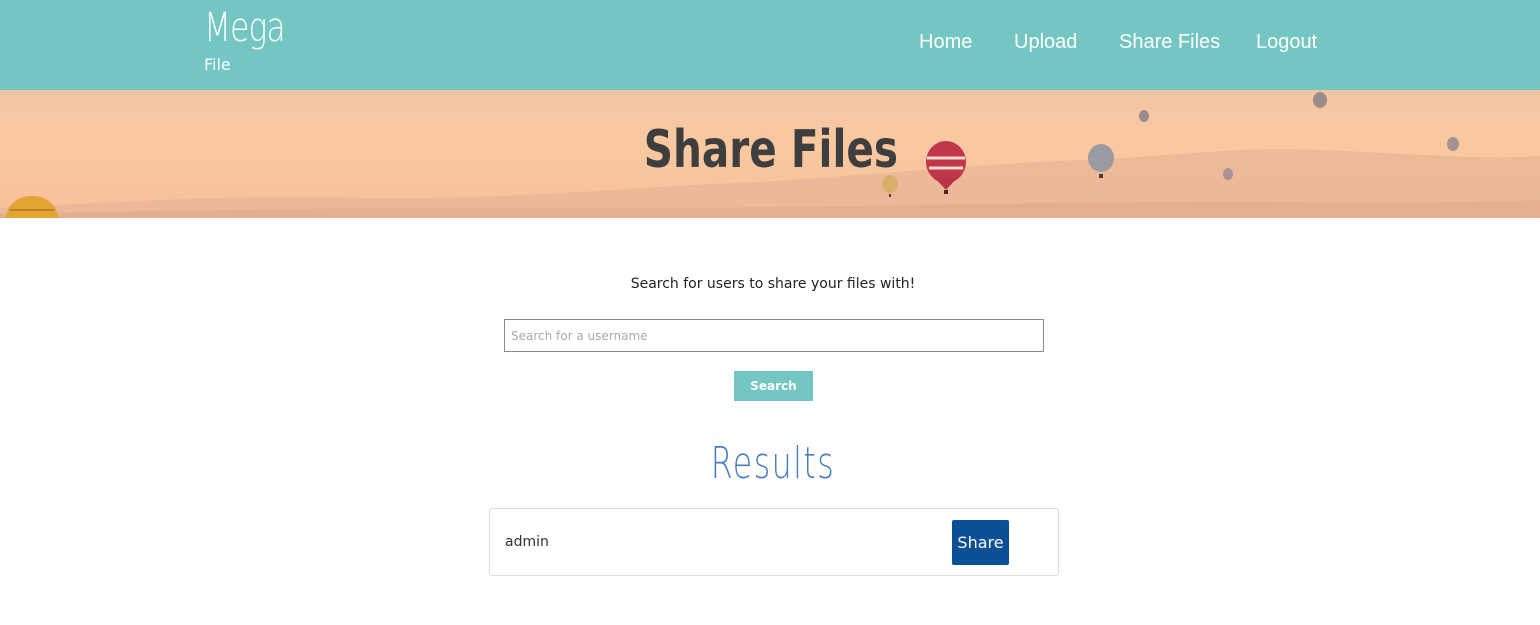 This screenshot has height=625, width=1540. I want to click on top-navbar: Mega File Home Upload Share Files Logout, so click(770, 45).